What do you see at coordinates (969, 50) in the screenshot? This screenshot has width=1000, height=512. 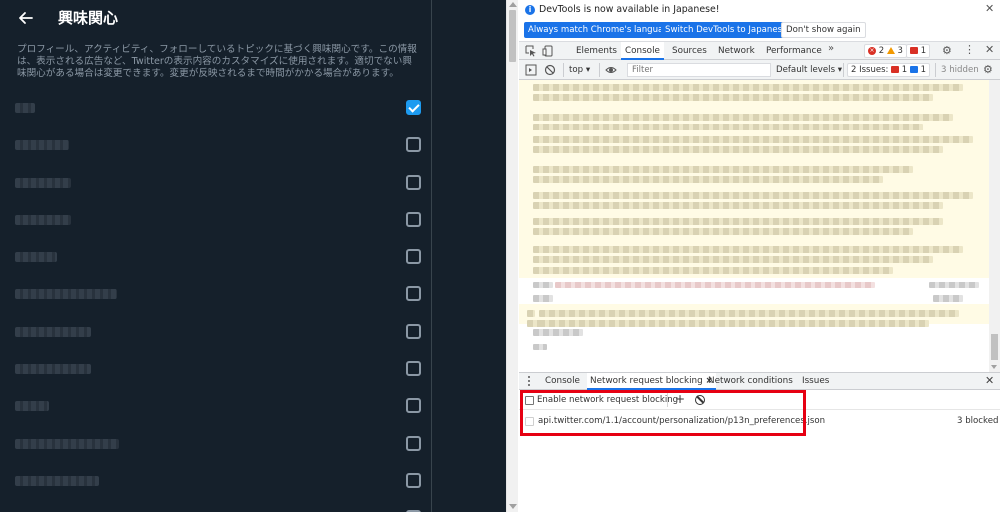 I see `kebab-menu-icon: ⋮` at bounding box center [969, 50].